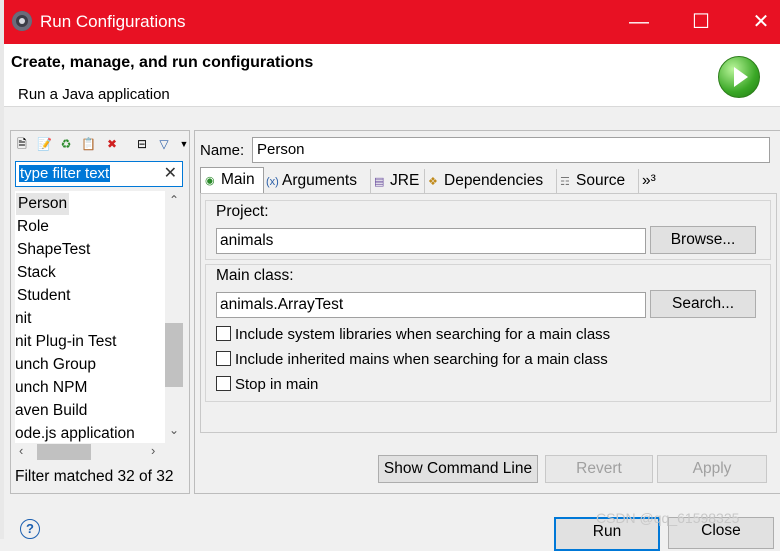  I want to click on minimize-icon: —, so click(639, 22).